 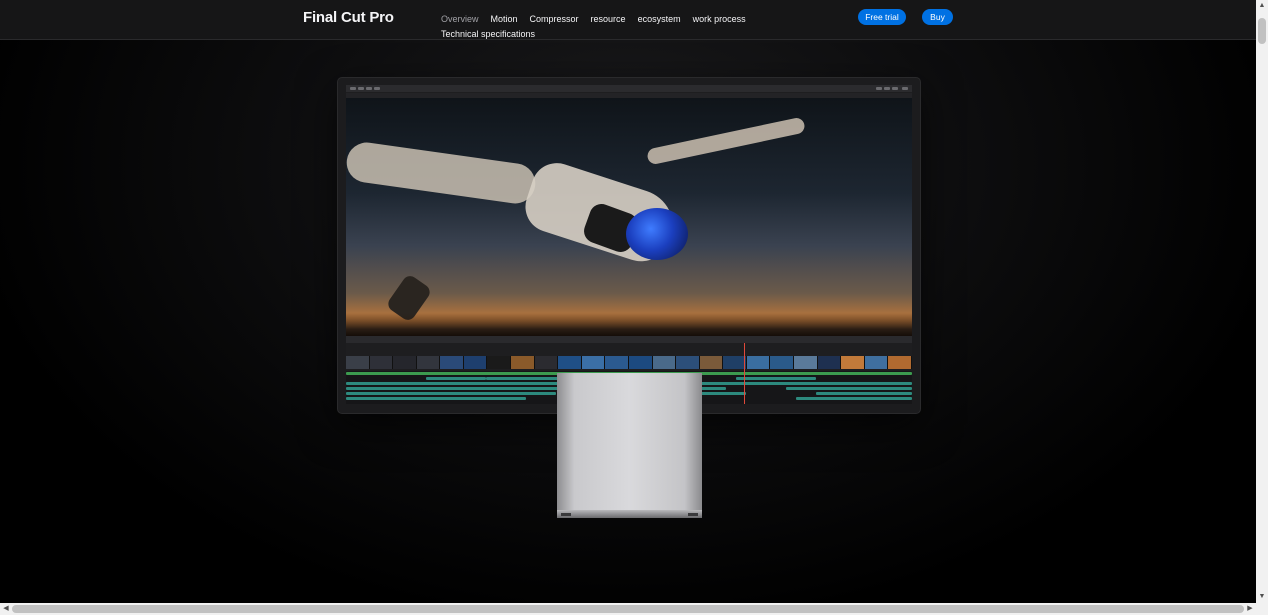 What do you see at coordinates (1262, 597) in the screenshot?
I see `down-arrow-icon: ▼` at bounding box center [1262, 597].